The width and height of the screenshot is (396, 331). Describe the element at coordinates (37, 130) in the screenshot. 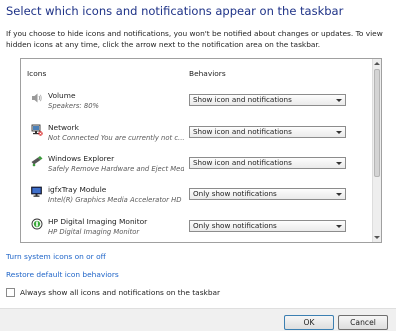

I see `network-icon` at that location.